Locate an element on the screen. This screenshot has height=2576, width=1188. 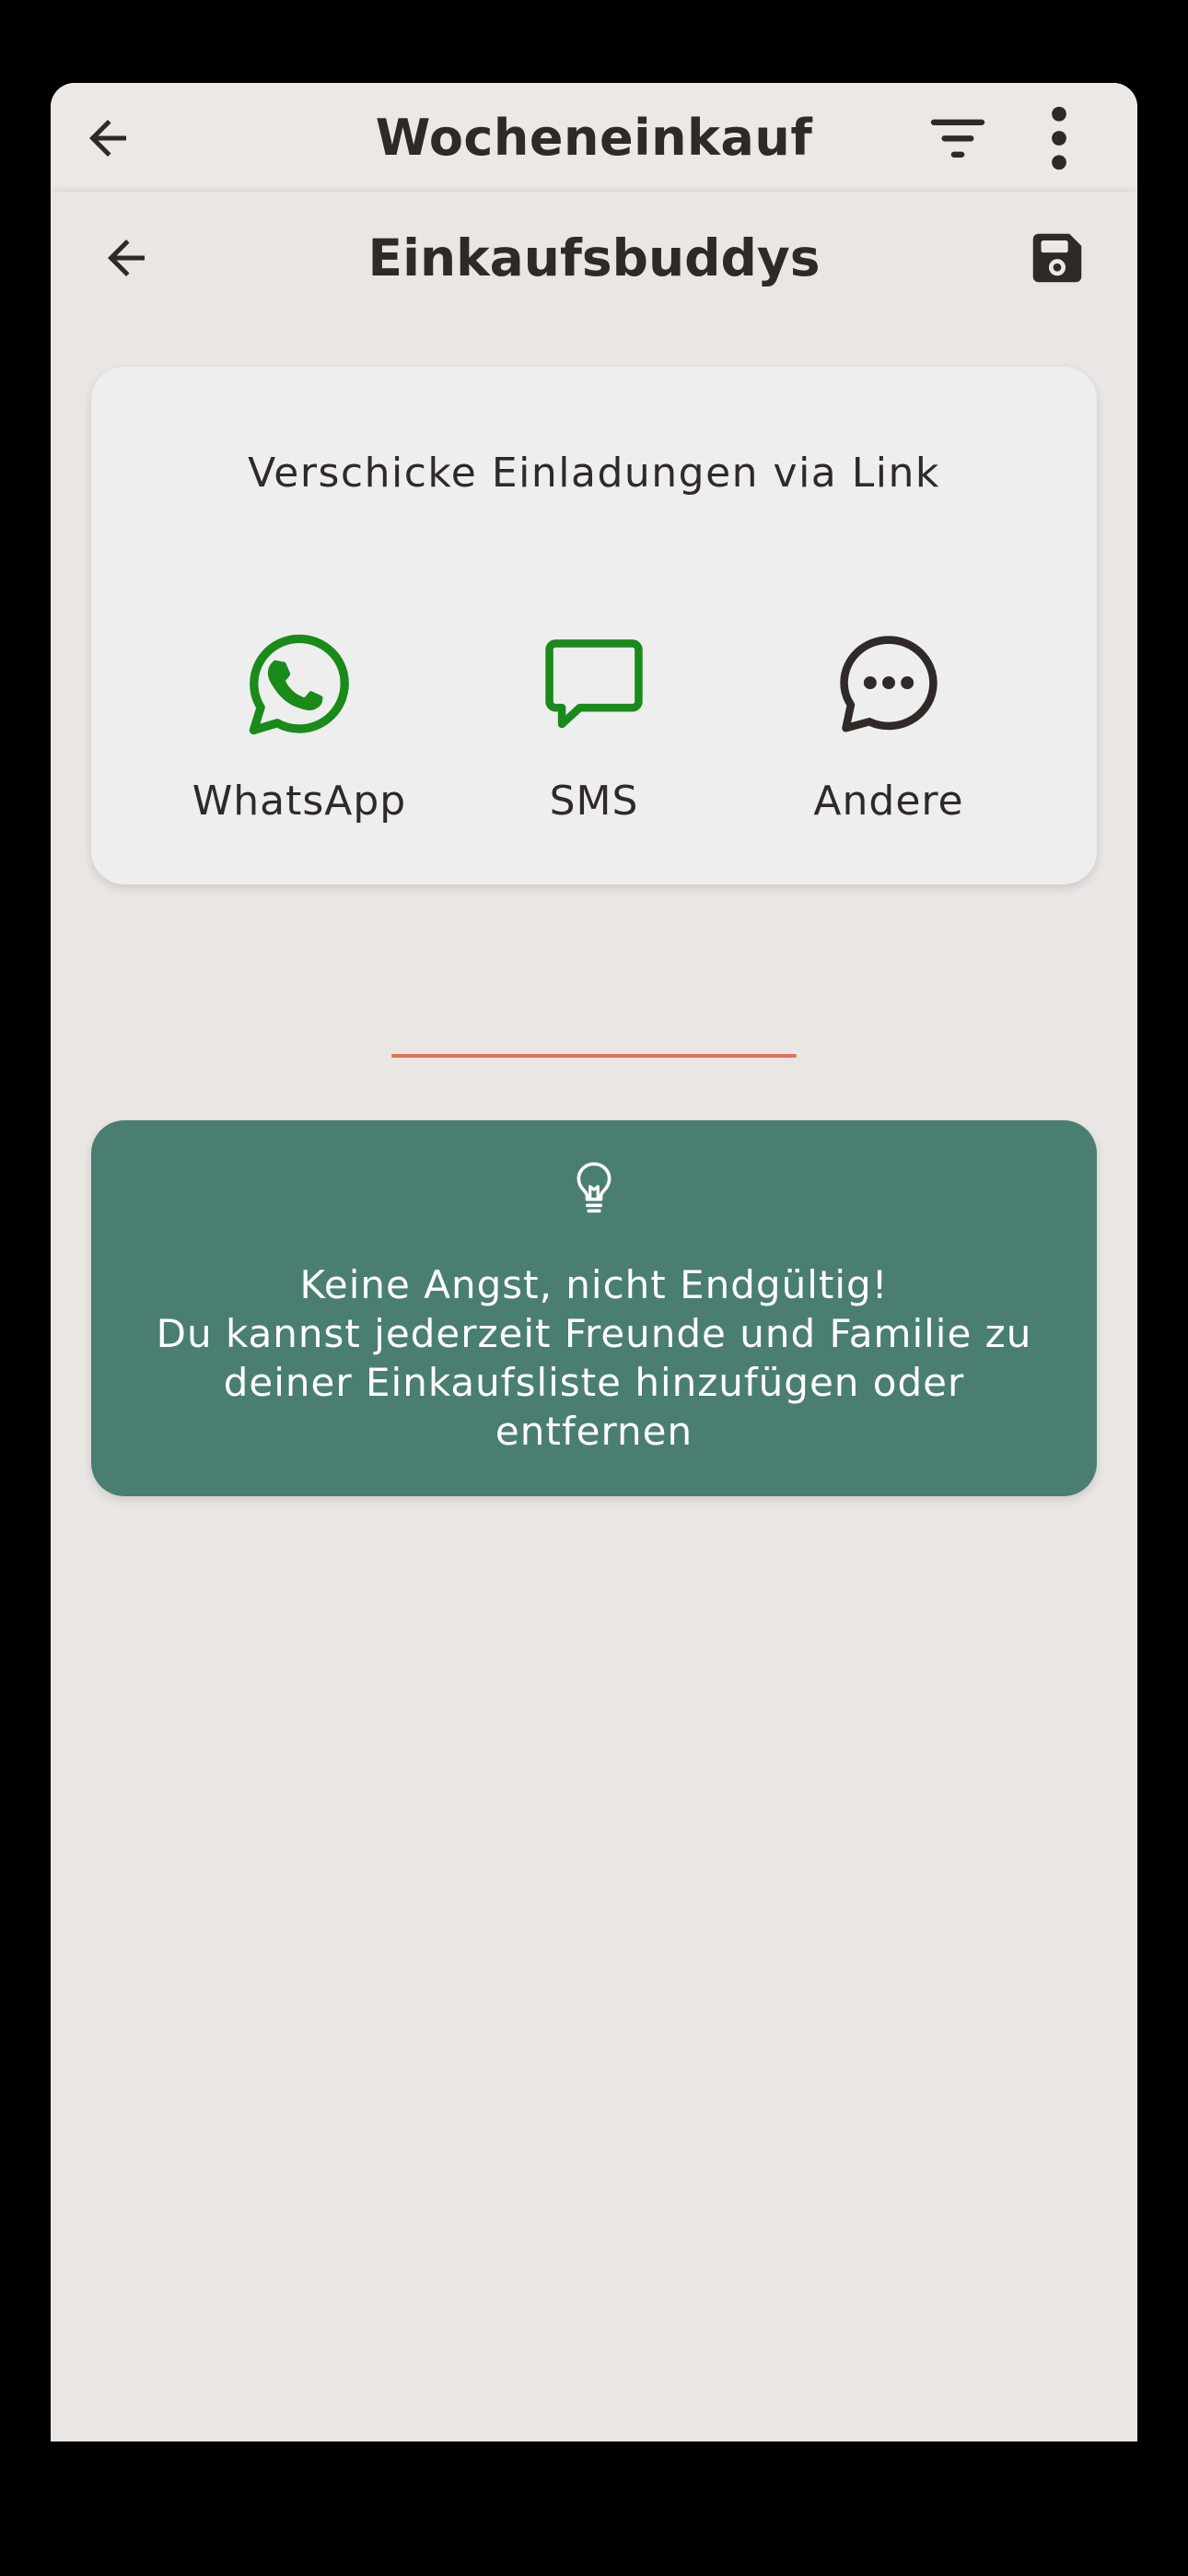
invite-heading: Verschicke Einladungen via Link is located at coordinates (594, 473).